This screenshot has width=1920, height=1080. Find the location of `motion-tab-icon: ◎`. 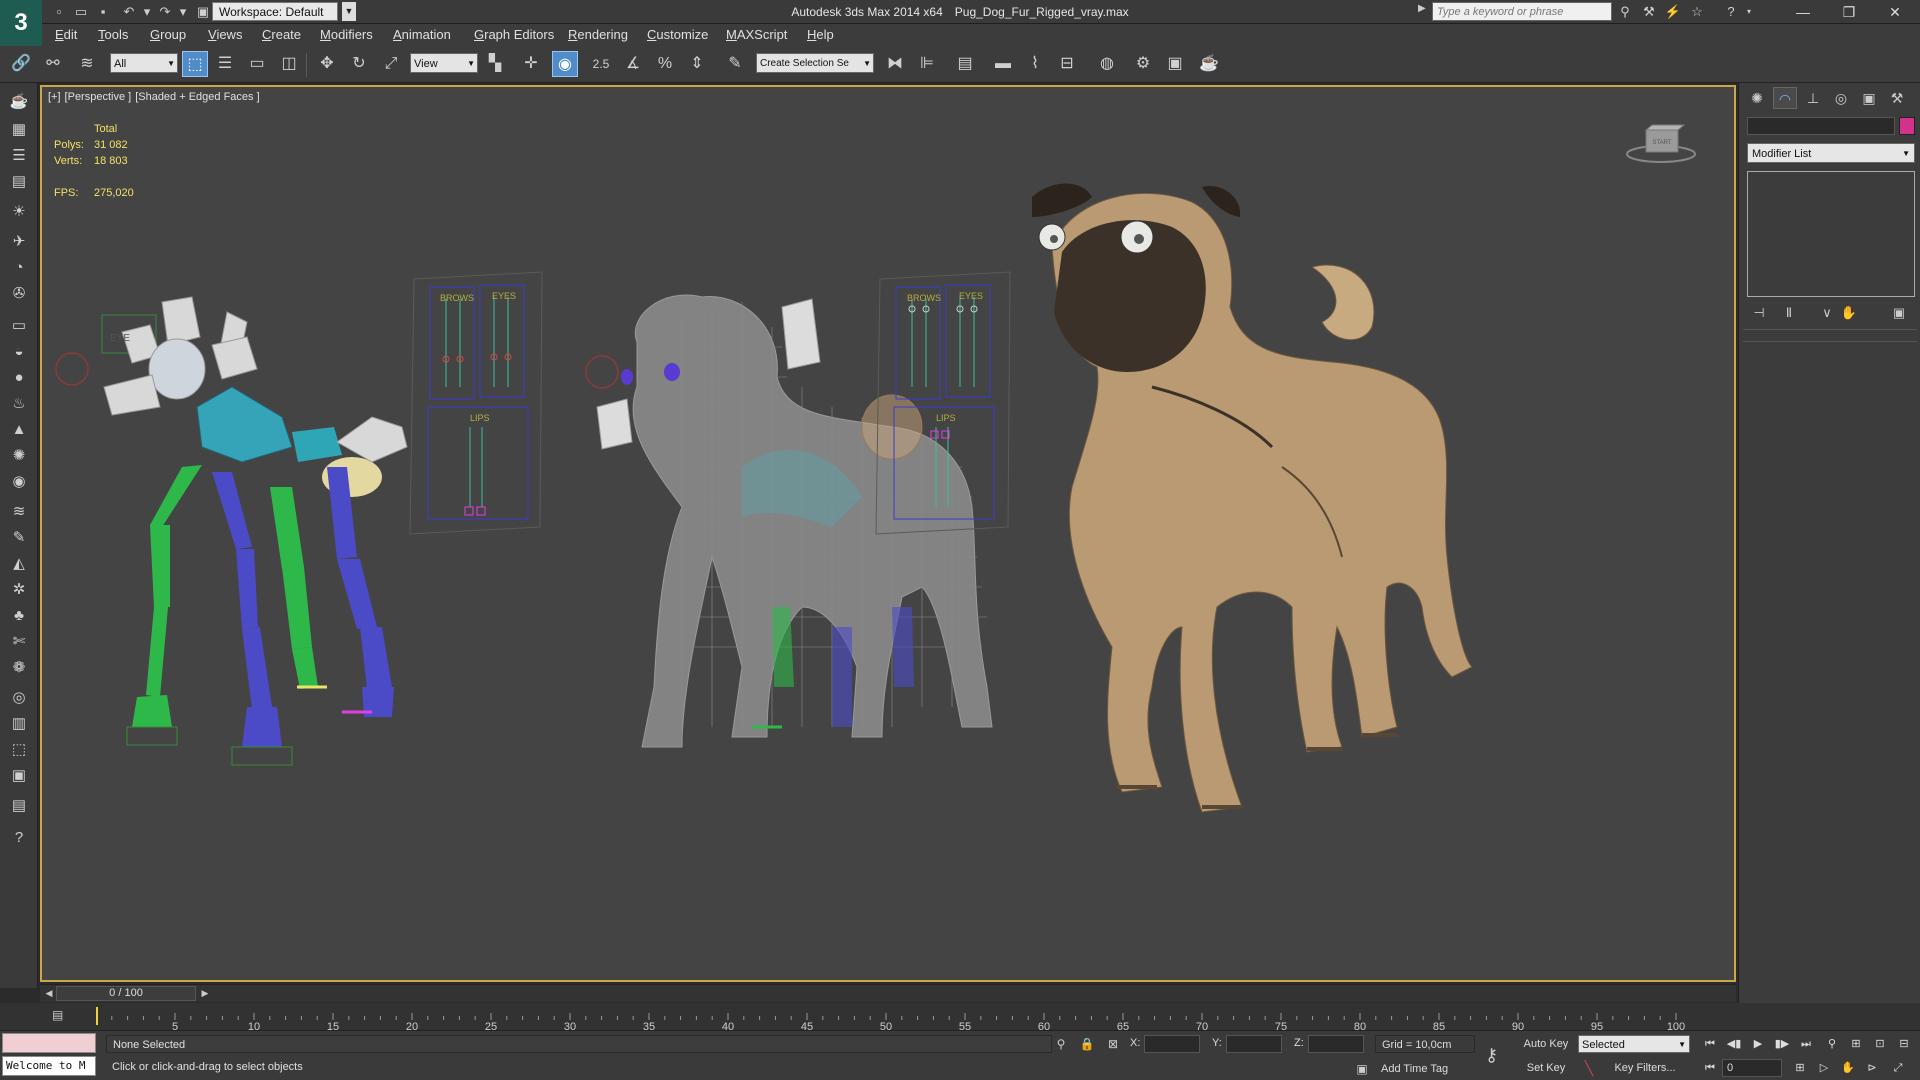

motion-tab-icon: ◎ is located at coordinates (1841, 98).